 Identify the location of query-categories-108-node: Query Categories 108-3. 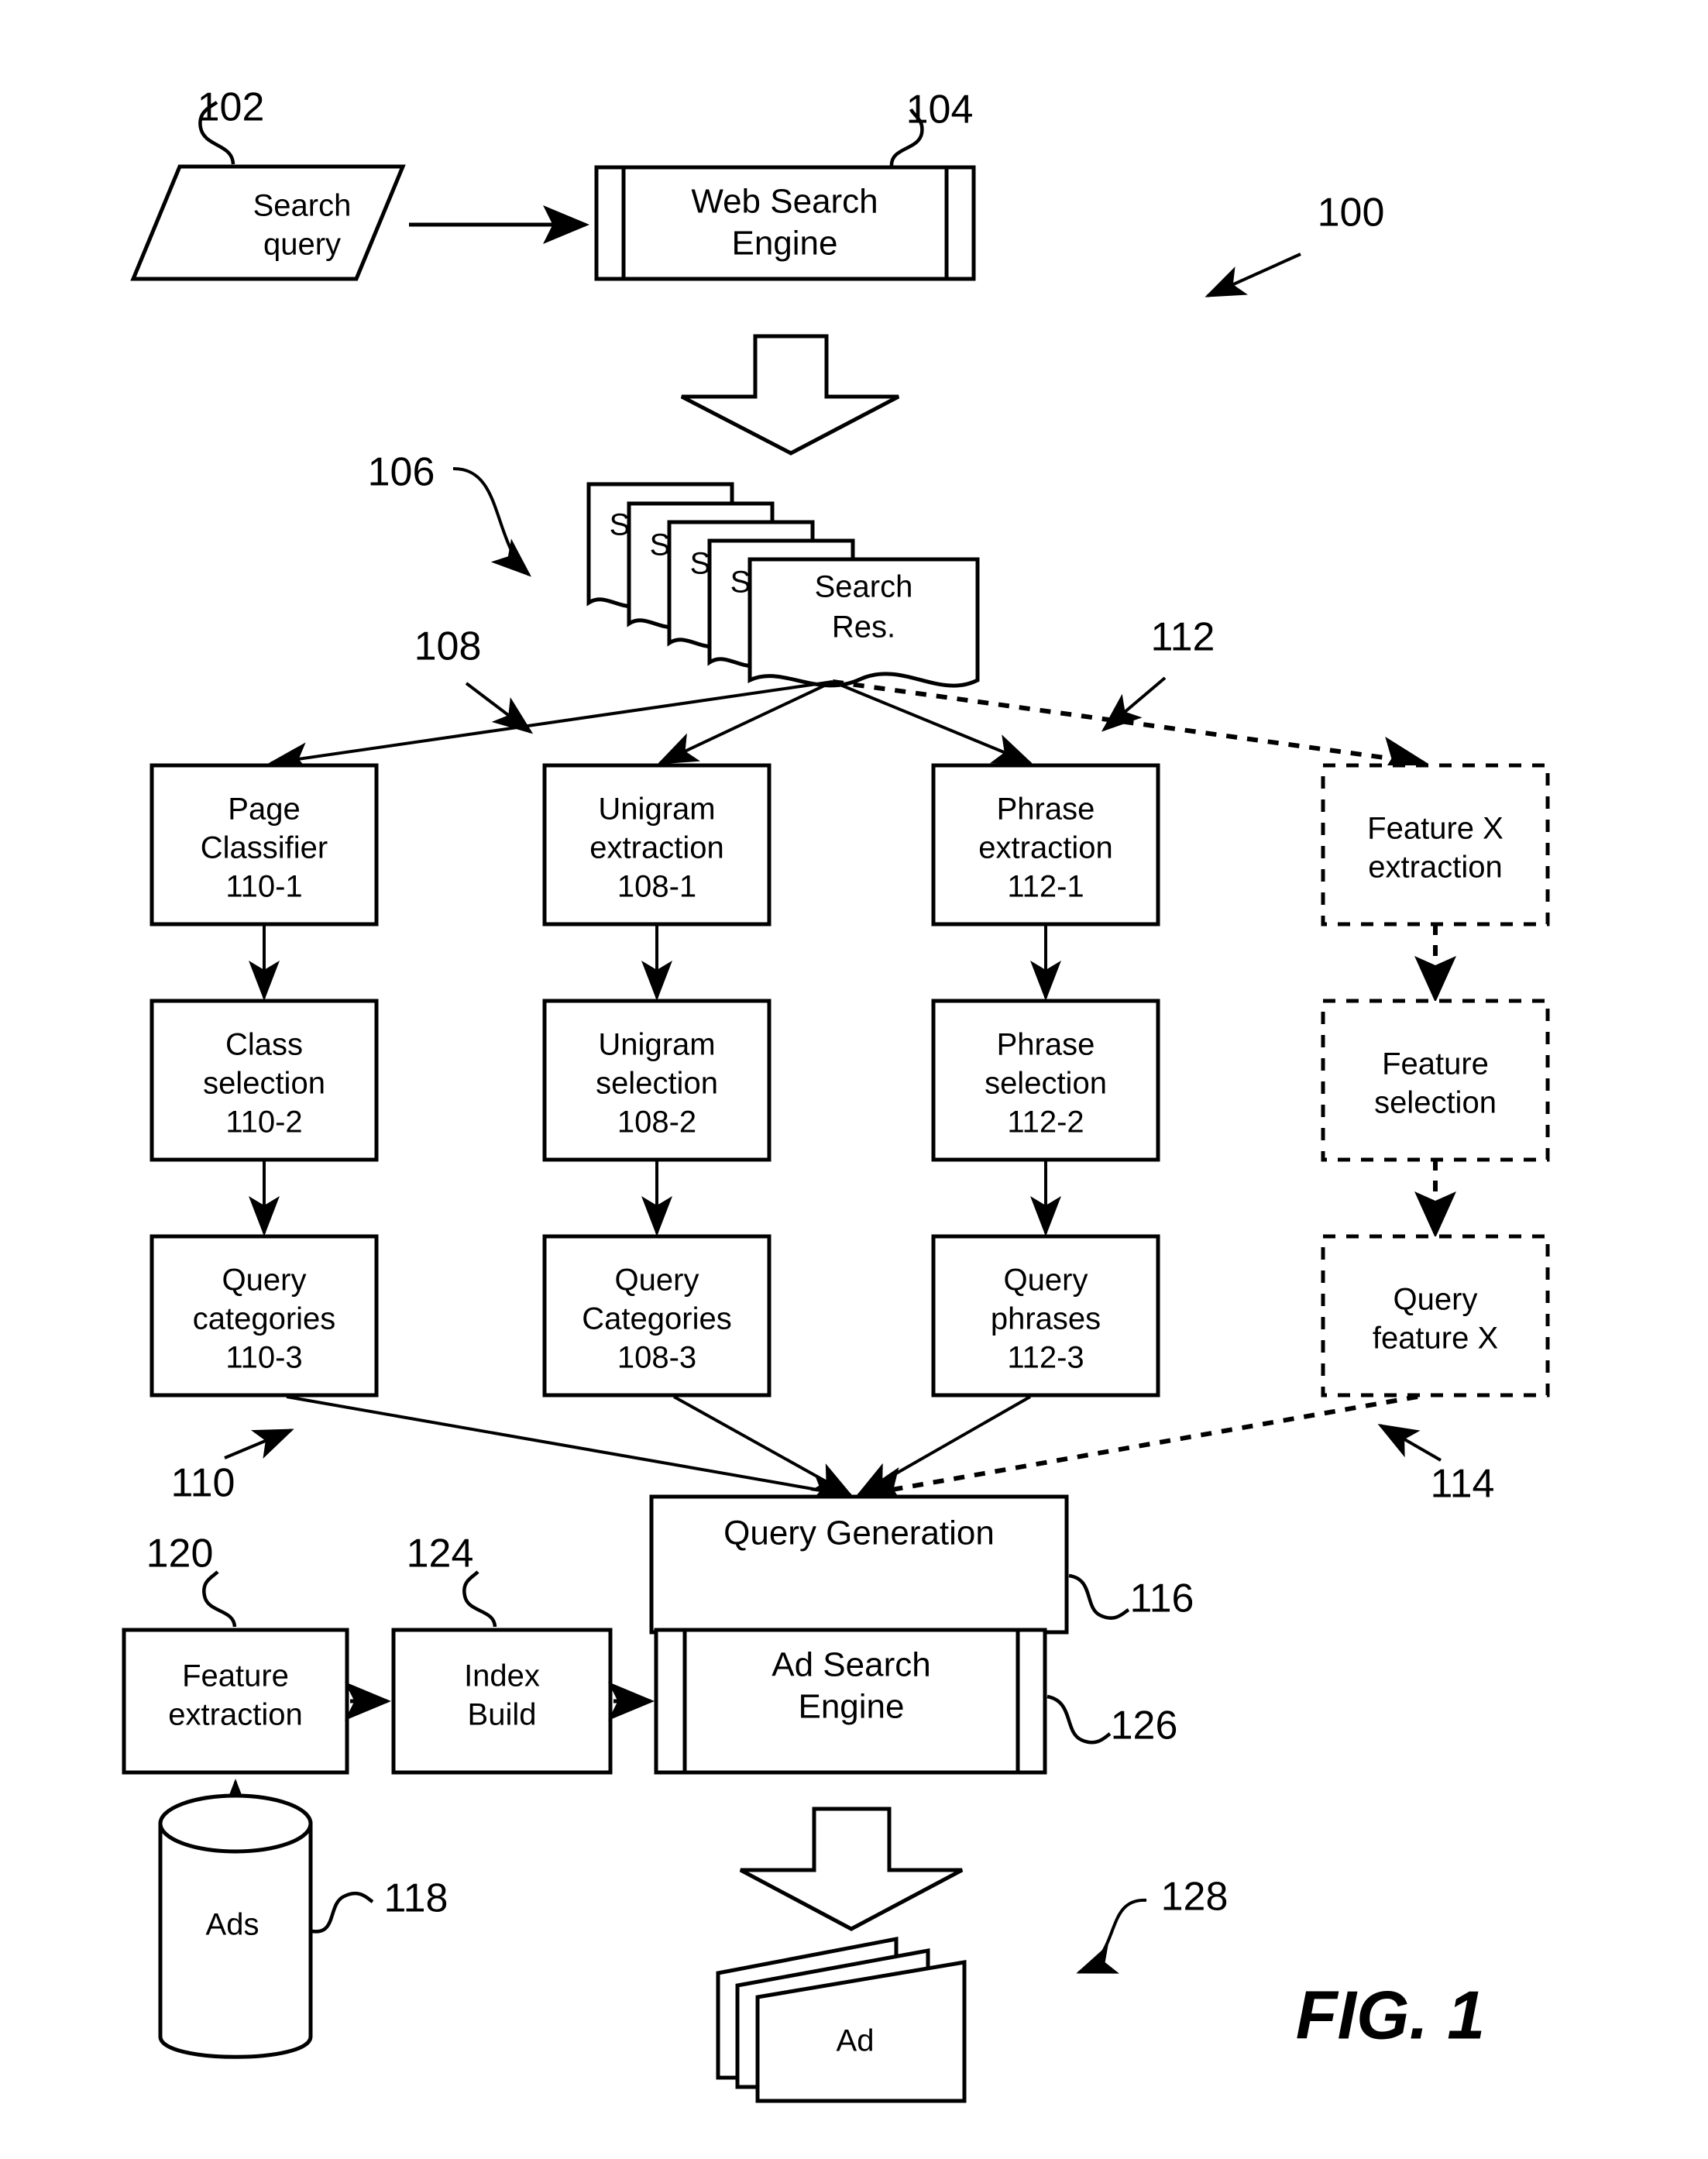
(657, 1316).